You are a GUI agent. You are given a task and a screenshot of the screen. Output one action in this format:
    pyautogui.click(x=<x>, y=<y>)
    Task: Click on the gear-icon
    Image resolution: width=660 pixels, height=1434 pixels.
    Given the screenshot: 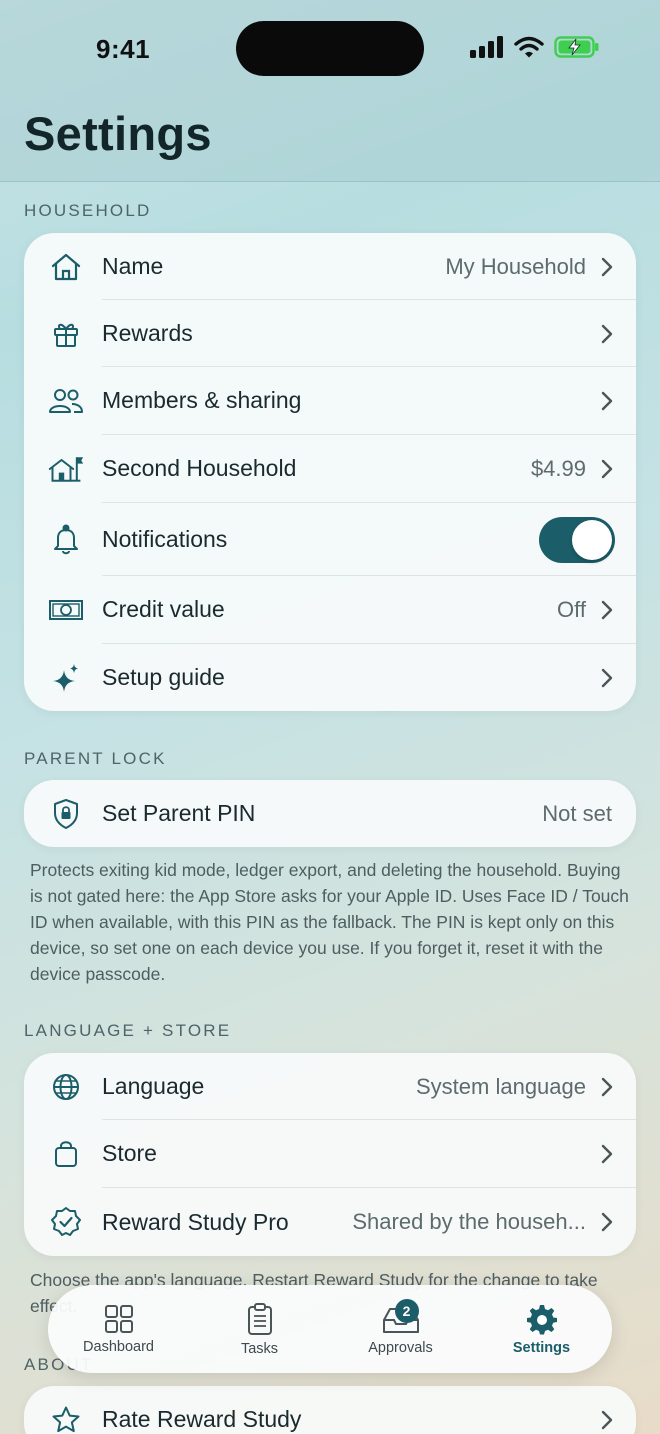 What is the action you would take?
    pyautogui.click(x=541, y=1319)
    